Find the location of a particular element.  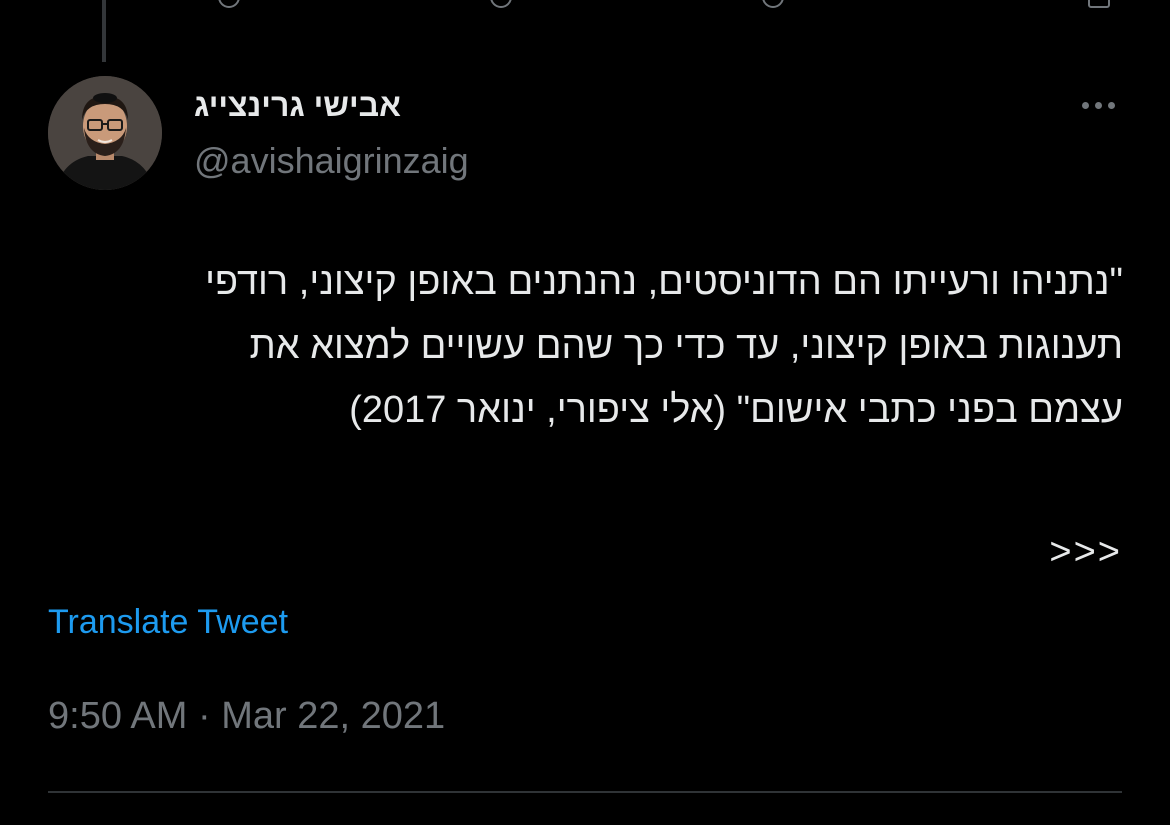

reply-icon is located at coordinates (229, 4).